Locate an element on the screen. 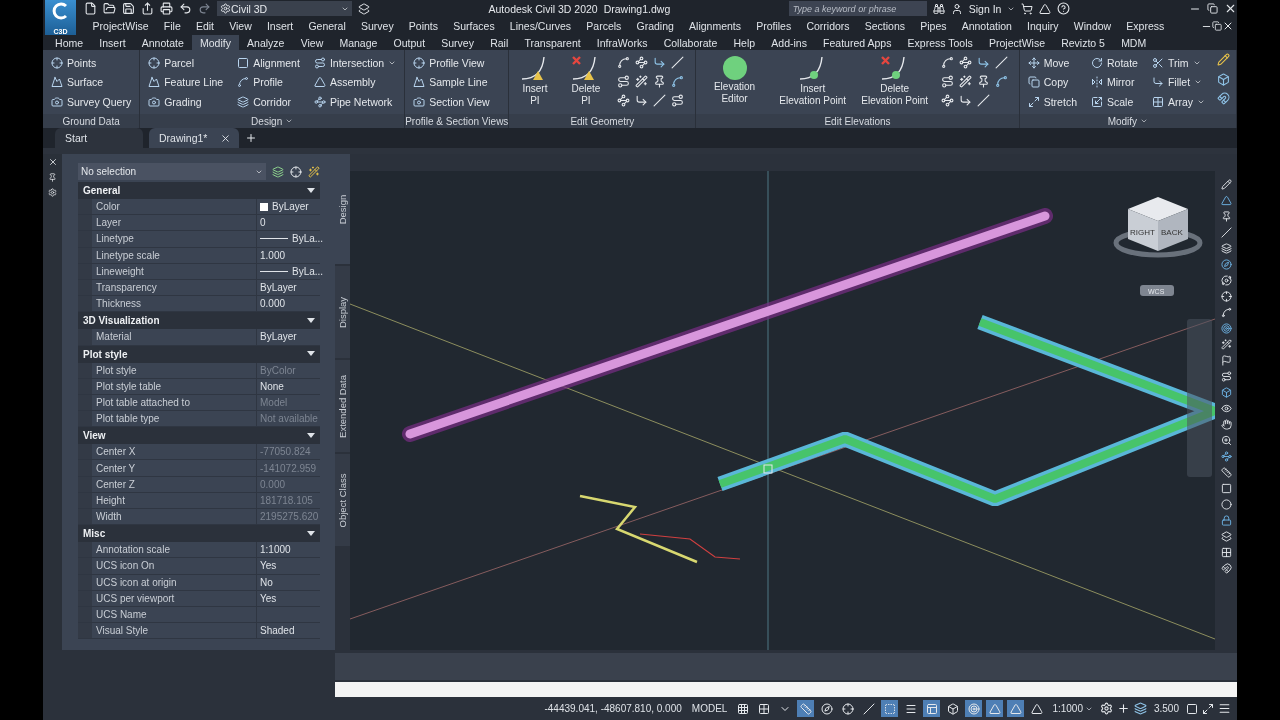  menu-item: General is located at coordinates (327, 26).